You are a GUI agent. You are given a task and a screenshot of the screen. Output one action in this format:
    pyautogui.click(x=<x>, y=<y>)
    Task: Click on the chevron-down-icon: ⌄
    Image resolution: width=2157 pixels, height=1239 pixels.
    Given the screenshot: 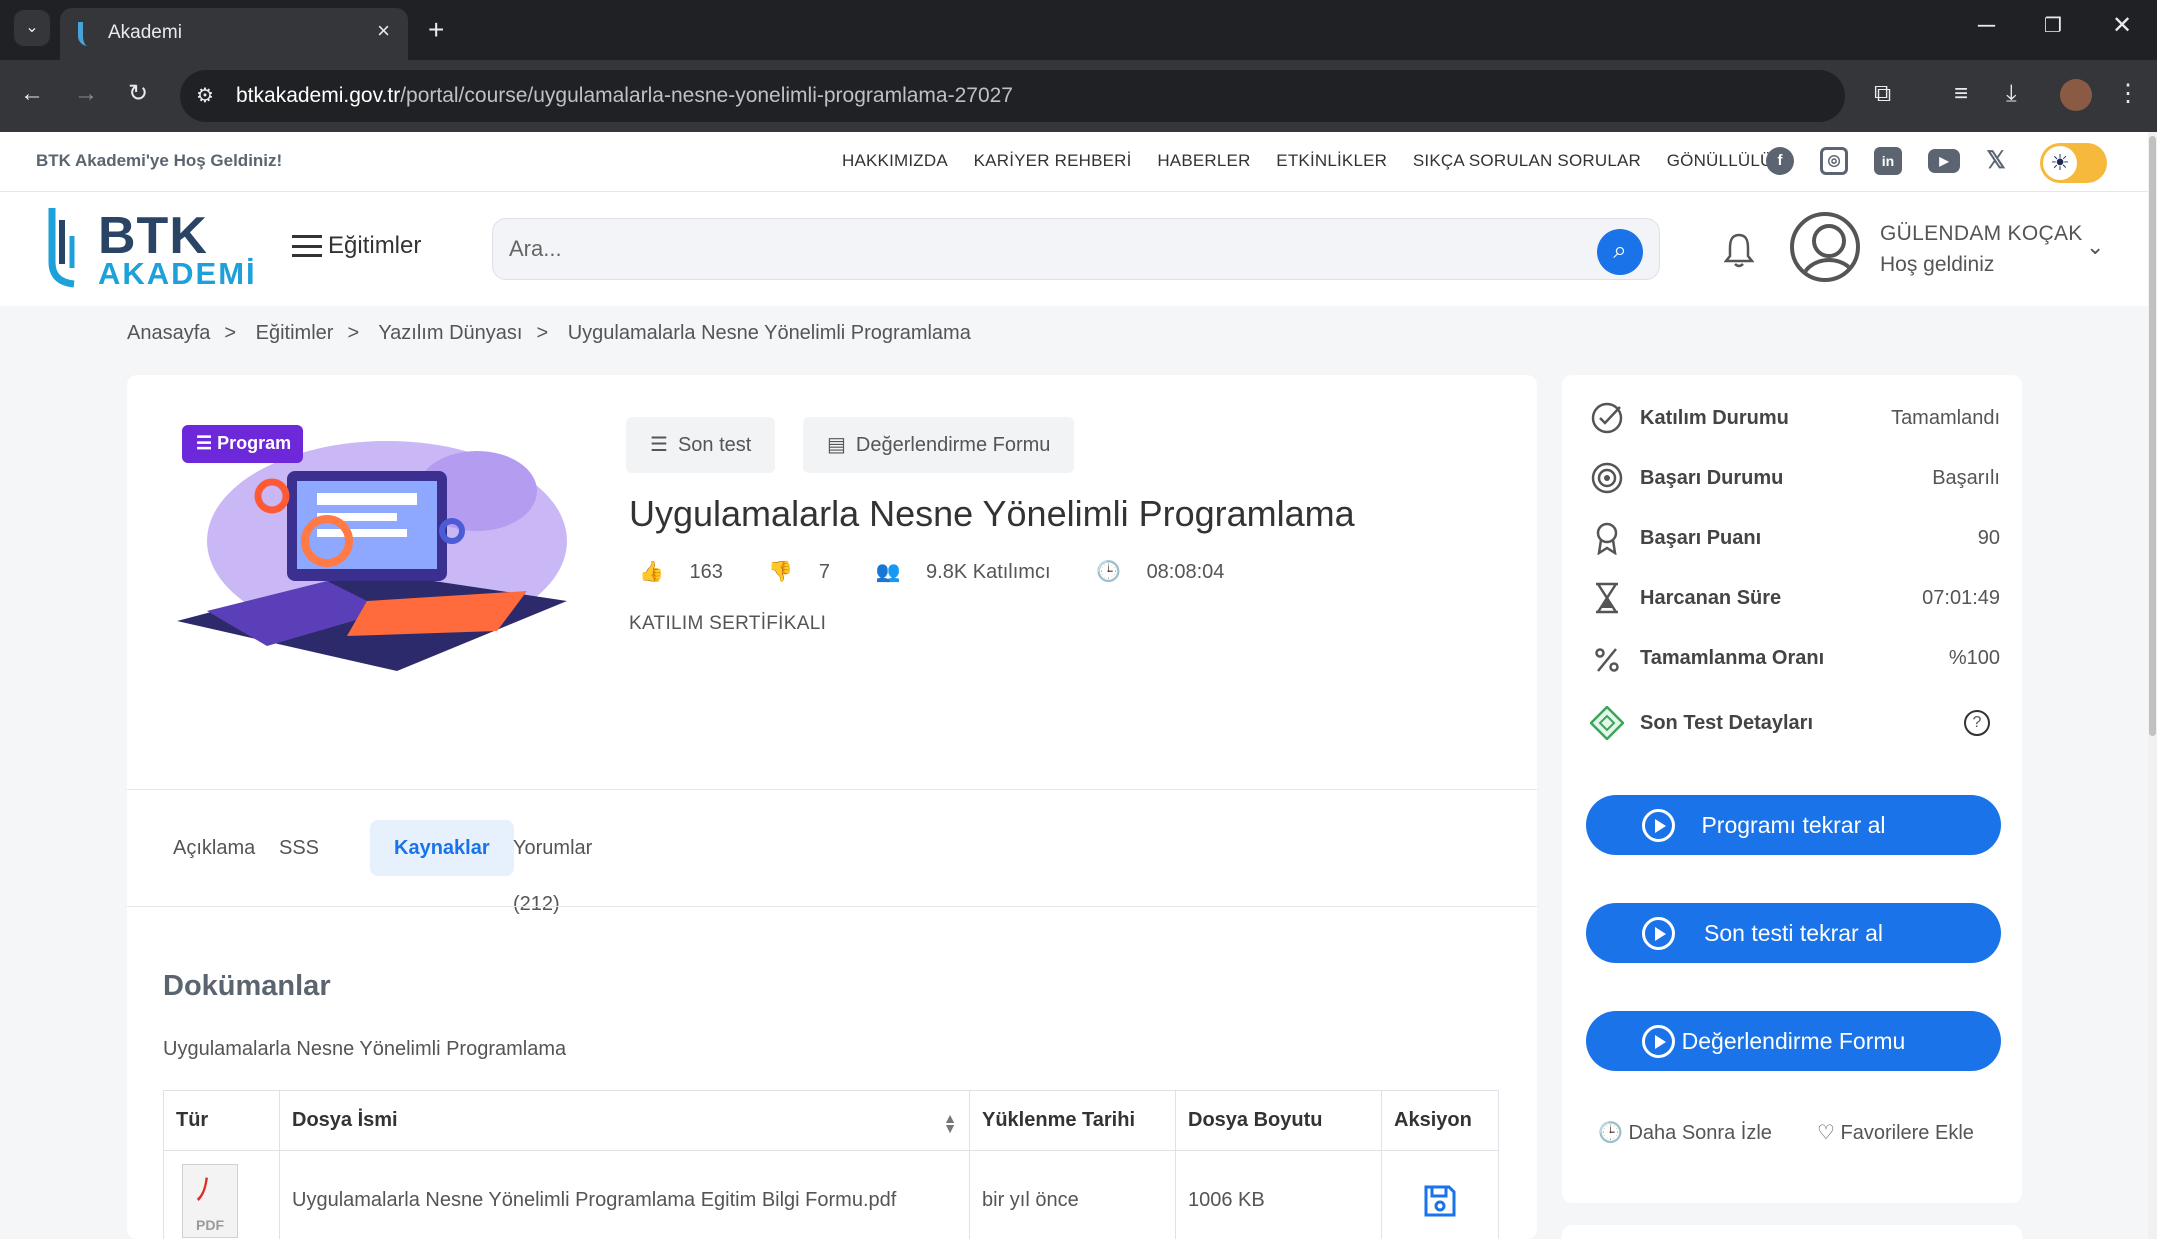 What is the action you would take?
    pyautogui.click(x=2095, y=247)
    